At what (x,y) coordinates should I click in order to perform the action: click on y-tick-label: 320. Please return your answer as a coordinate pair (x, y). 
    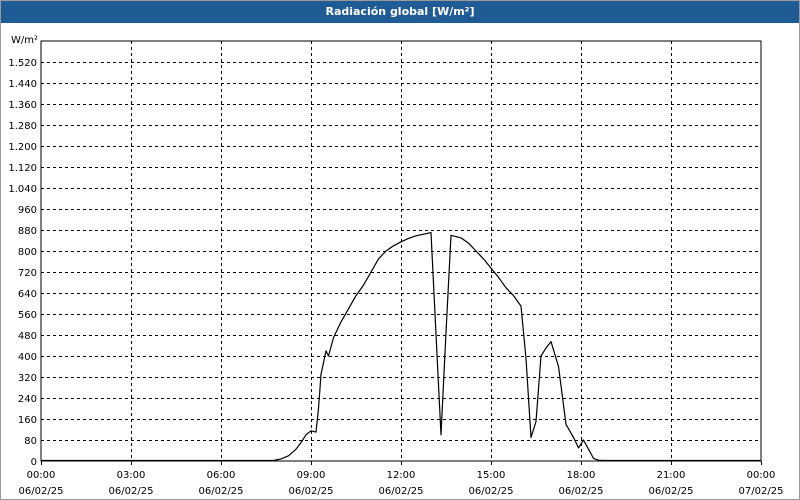
    Looking at the image, I should click on (27, 378).